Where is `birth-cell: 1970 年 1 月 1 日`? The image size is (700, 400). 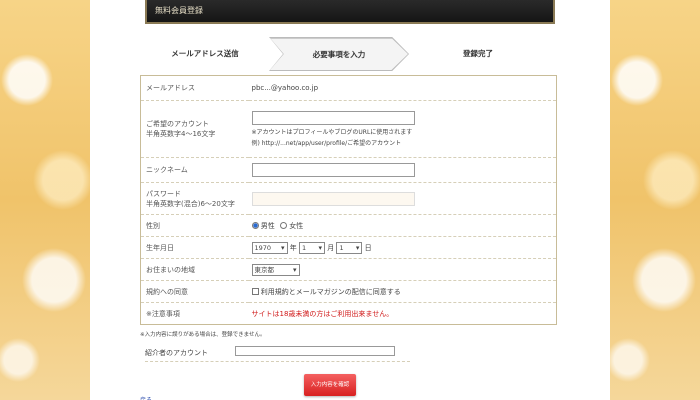
birth-cell: 1970 年 1 月 1 日 is located at coordinates (402, 247).